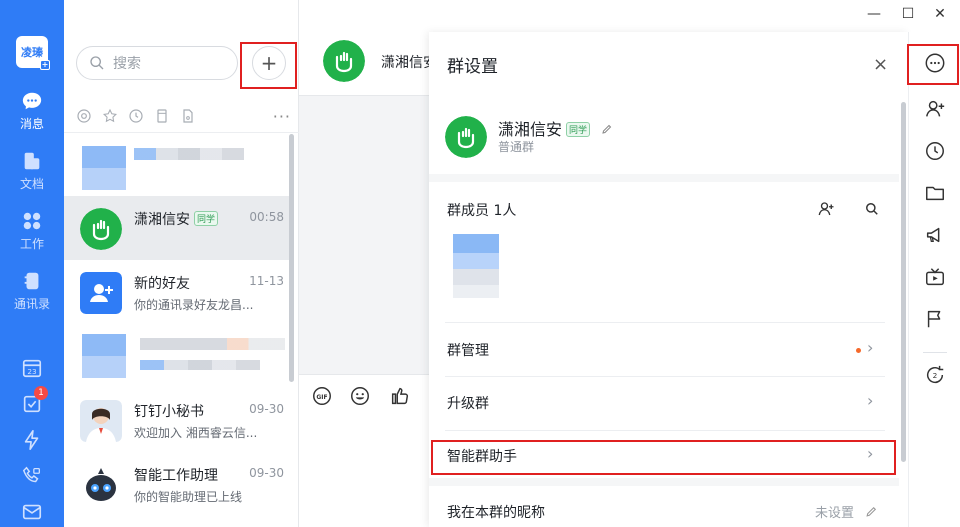  I want to click on close-panel-button: ×, so click(880, 64).